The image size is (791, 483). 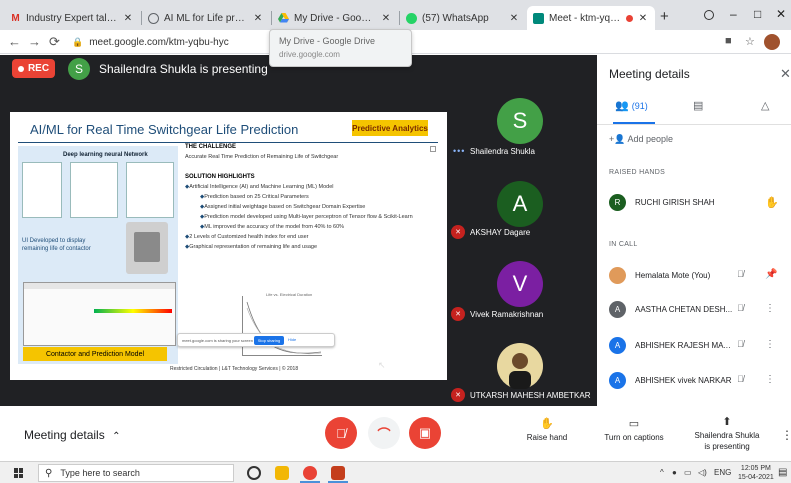 I want to click on nn-diagram-mid, so click(x=94, y=190).